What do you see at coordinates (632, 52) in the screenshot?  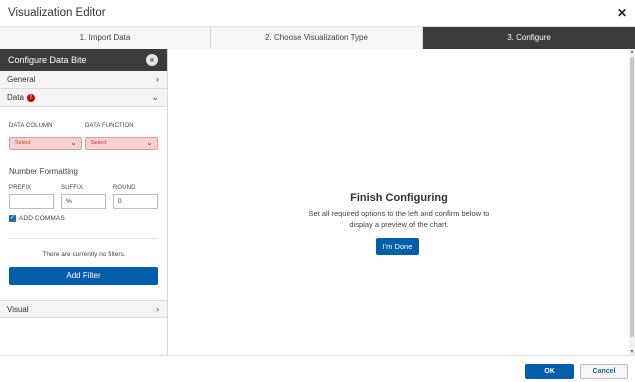 I see `scroll-up-icon: ▲` at bounding box center [632, 52].